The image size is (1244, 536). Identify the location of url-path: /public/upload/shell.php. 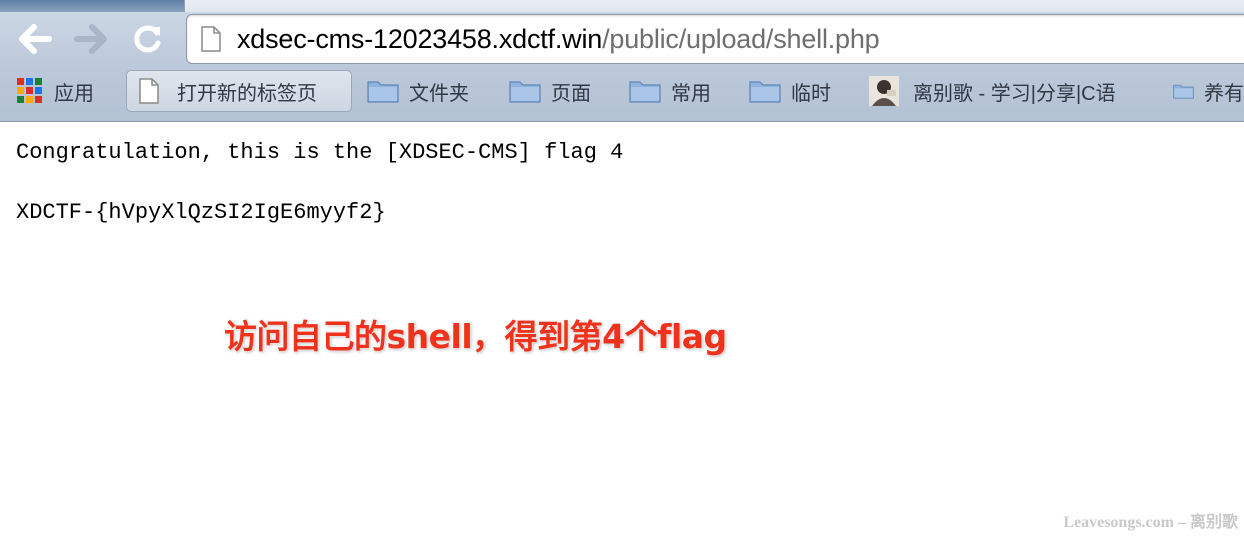
(741, 39).